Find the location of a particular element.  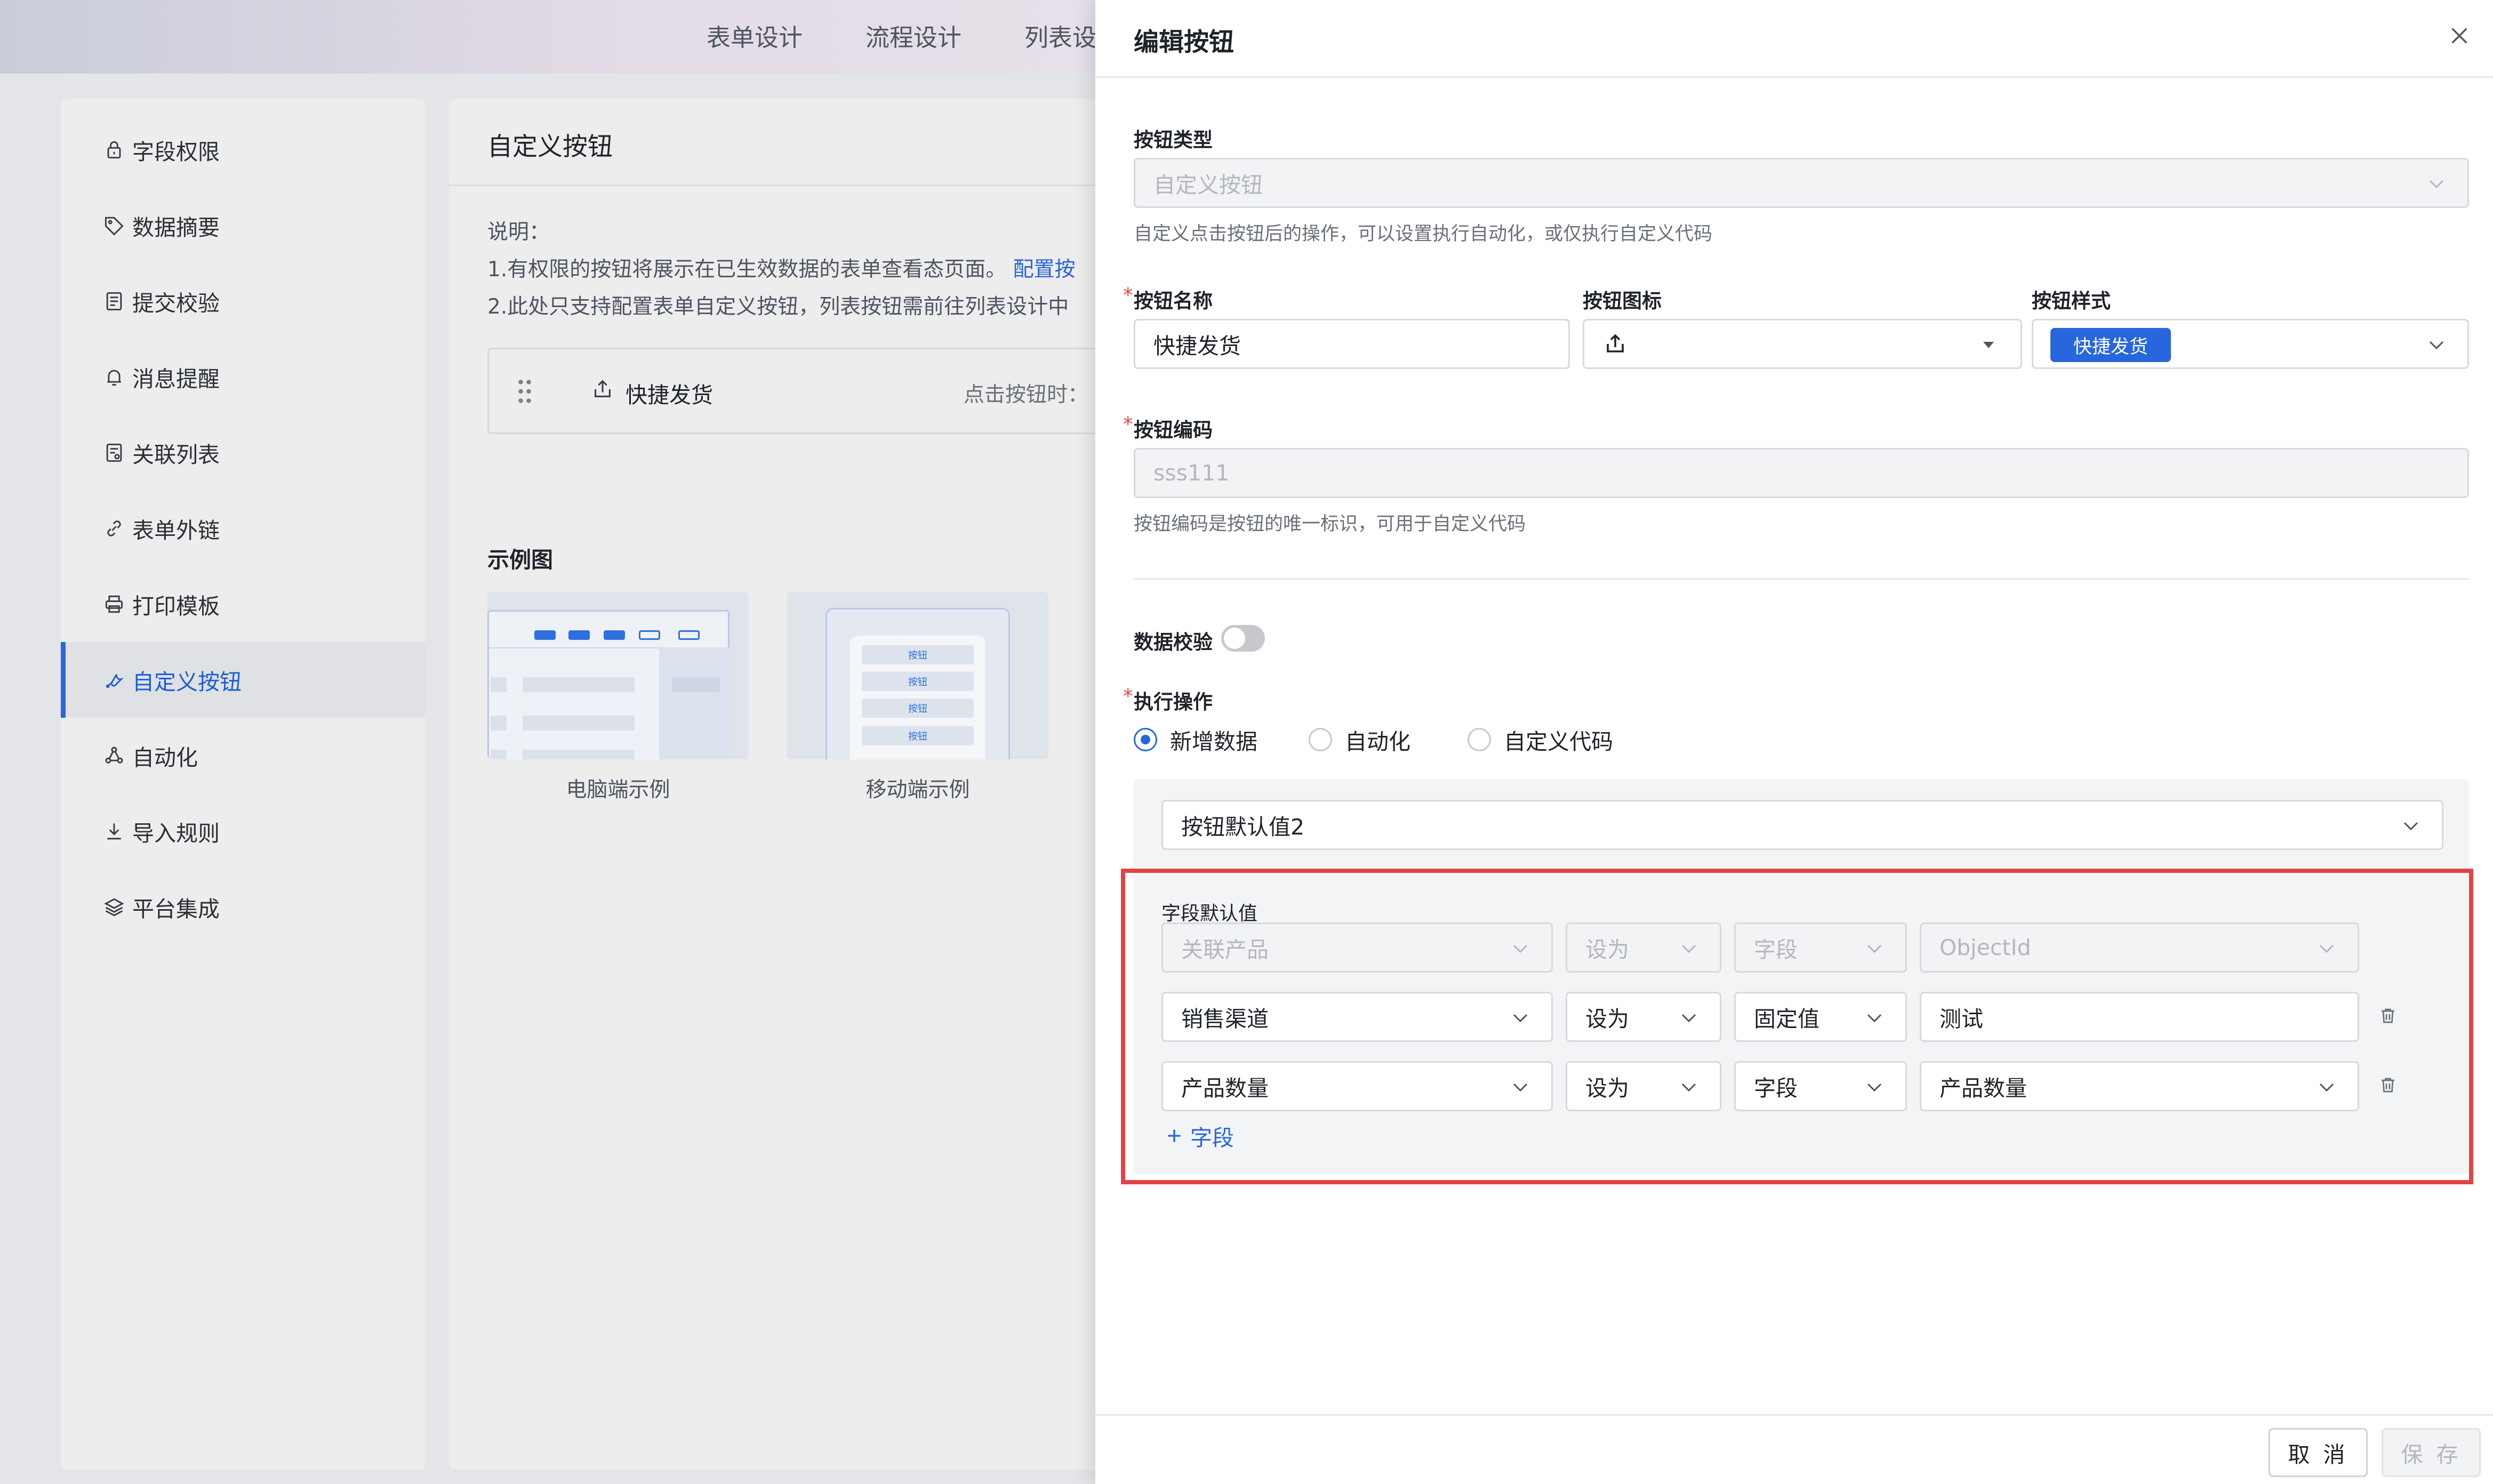

bell-icon is located at coordinates (114, 377).